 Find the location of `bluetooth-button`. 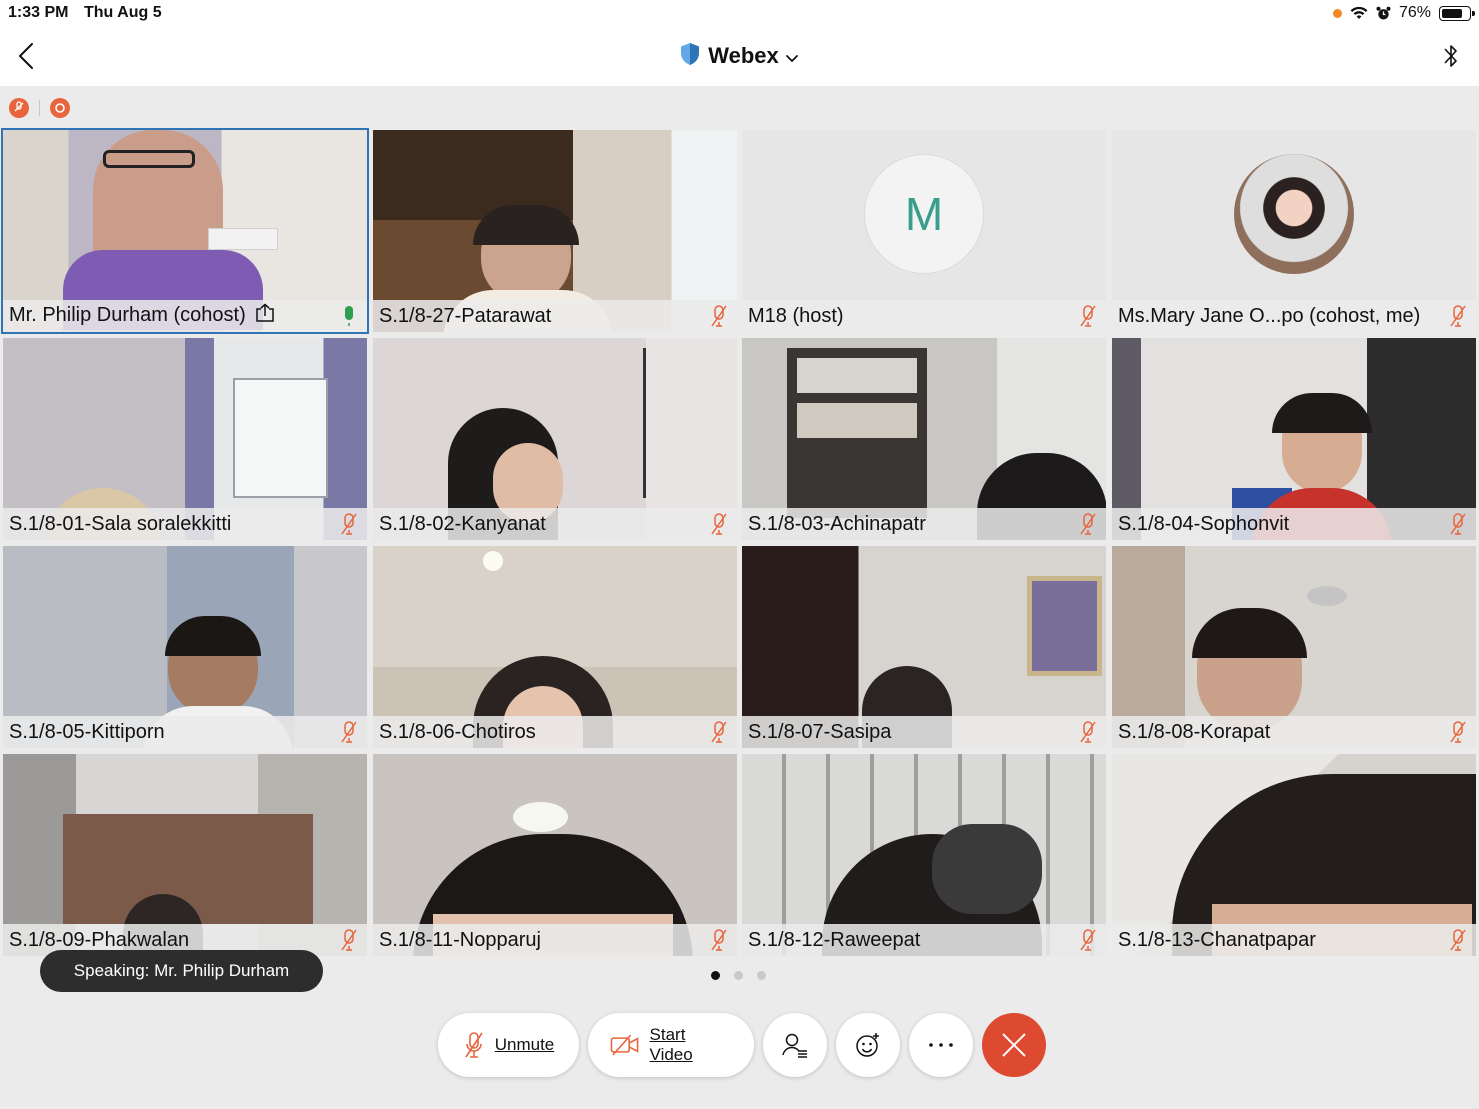

bluetooth-button is located at coordinates (1451, 58).